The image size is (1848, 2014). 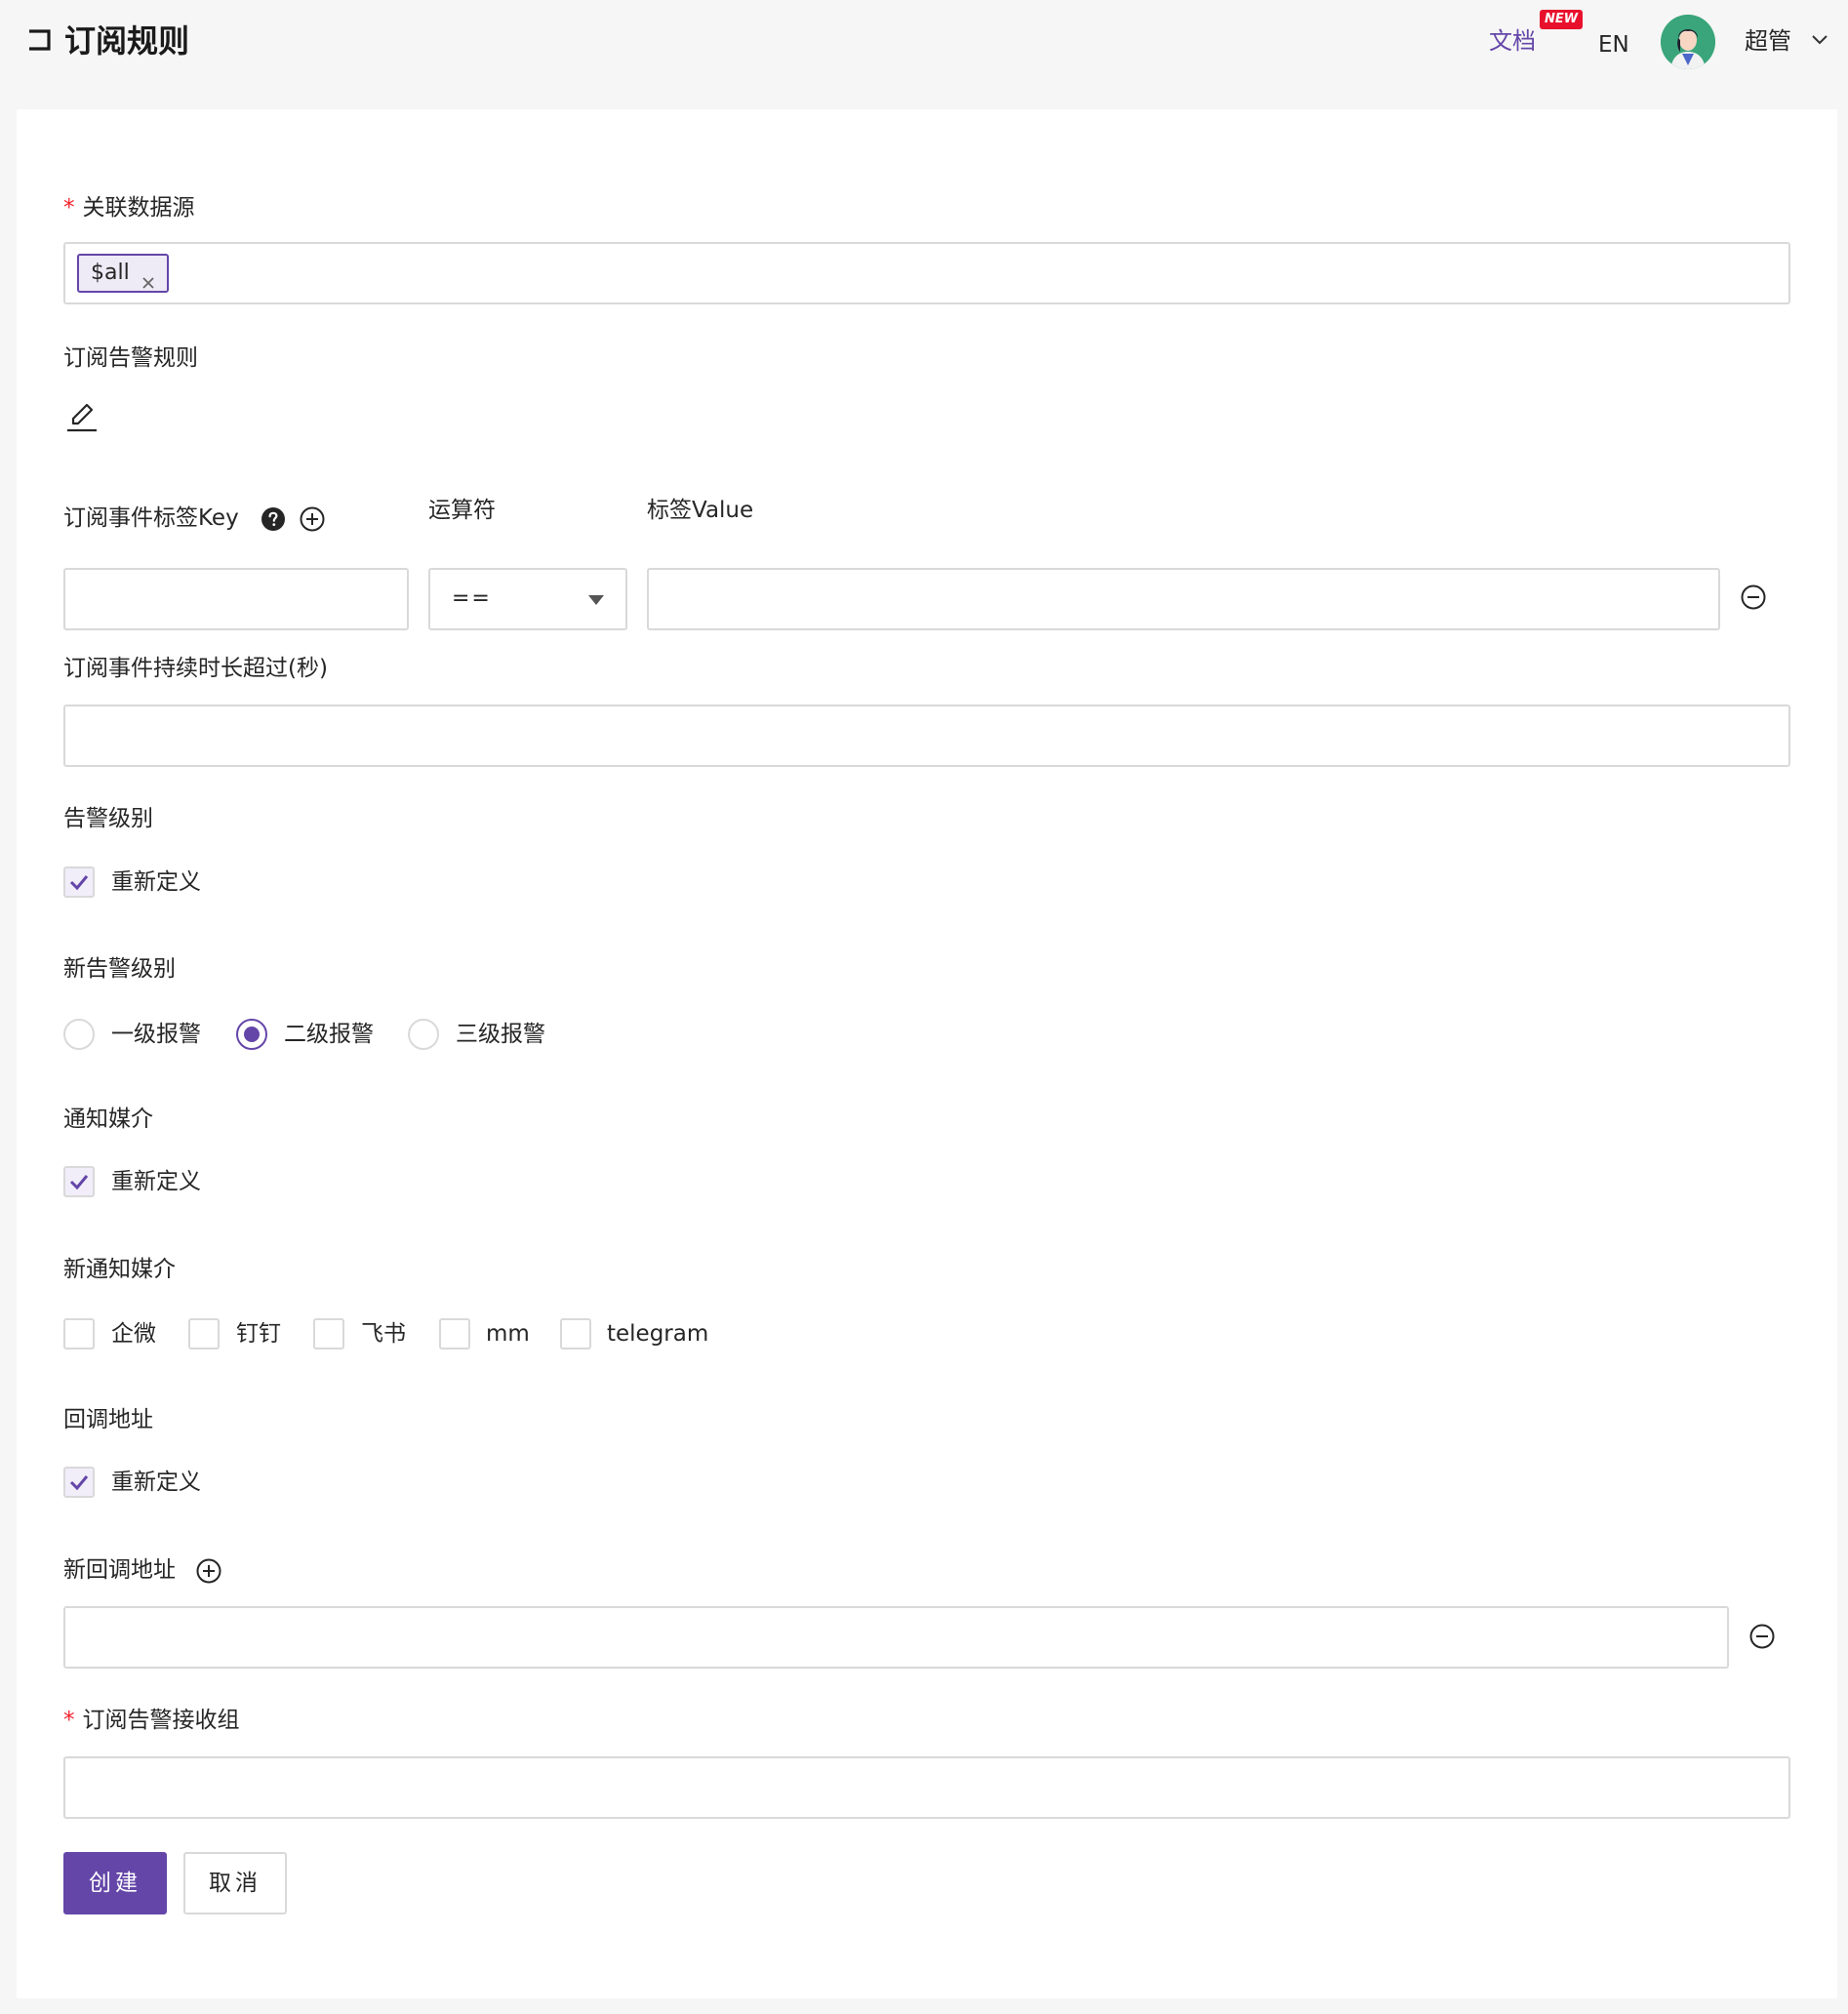 I want to click on caret-down-icon, so click(x=596, y=600).